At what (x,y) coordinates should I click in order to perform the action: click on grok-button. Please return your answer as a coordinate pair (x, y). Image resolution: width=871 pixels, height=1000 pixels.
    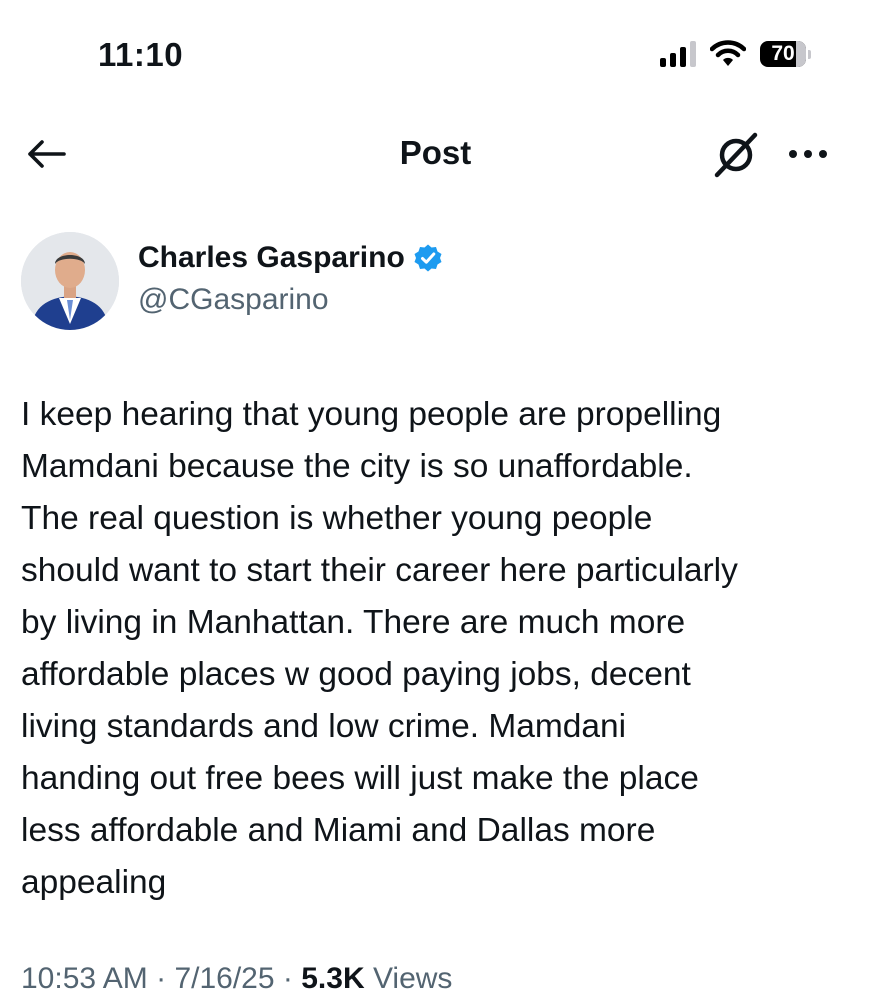
    Looking at the image, I should click on (736, 154).